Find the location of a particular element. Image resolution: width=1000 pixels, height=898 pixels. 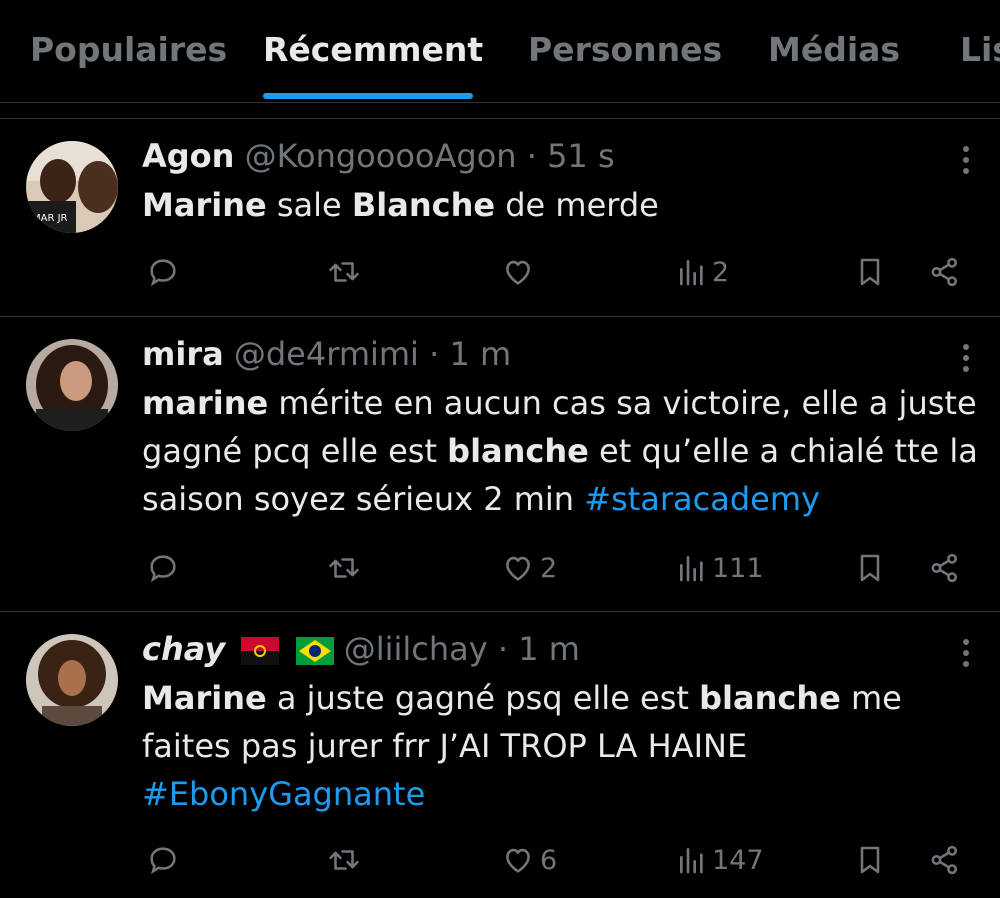

author-name: mira is located at coordinates (183, 354).